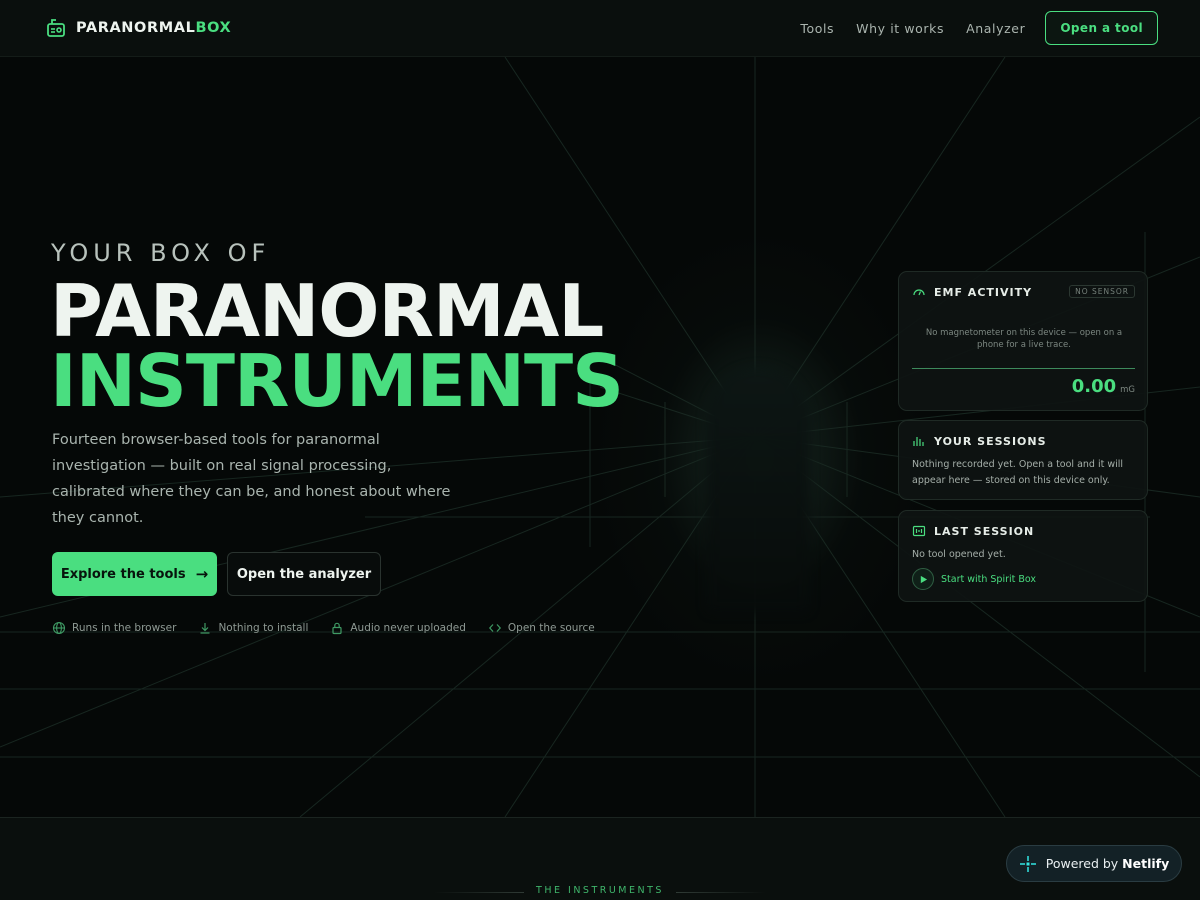 This screenshot has width=1200, height=900. What do you see at coordinates (959, 554) in the screenshot?
I see `last-session-text: No tool opened yet.` at bounding box center [959, 554].